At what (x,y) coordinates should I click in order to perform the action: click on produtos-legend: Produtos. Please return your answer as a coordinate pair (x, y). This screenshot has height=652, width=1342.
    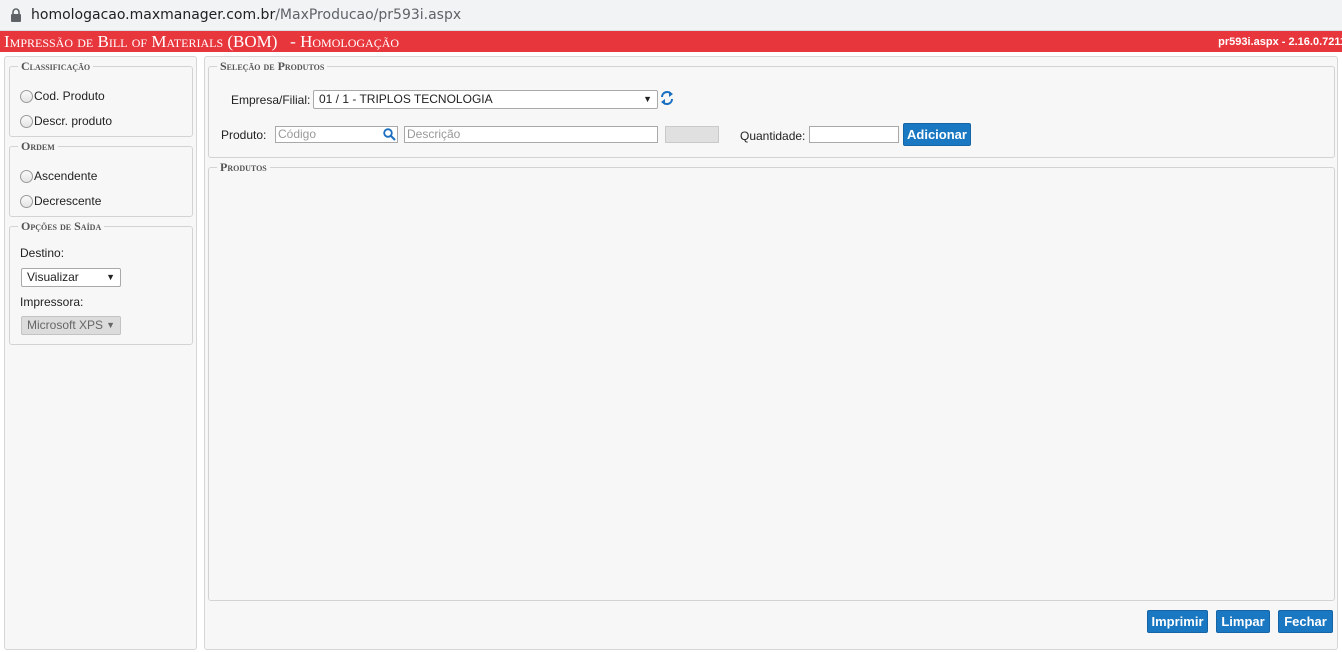
    Looking at the image, I should click on (243, 167).